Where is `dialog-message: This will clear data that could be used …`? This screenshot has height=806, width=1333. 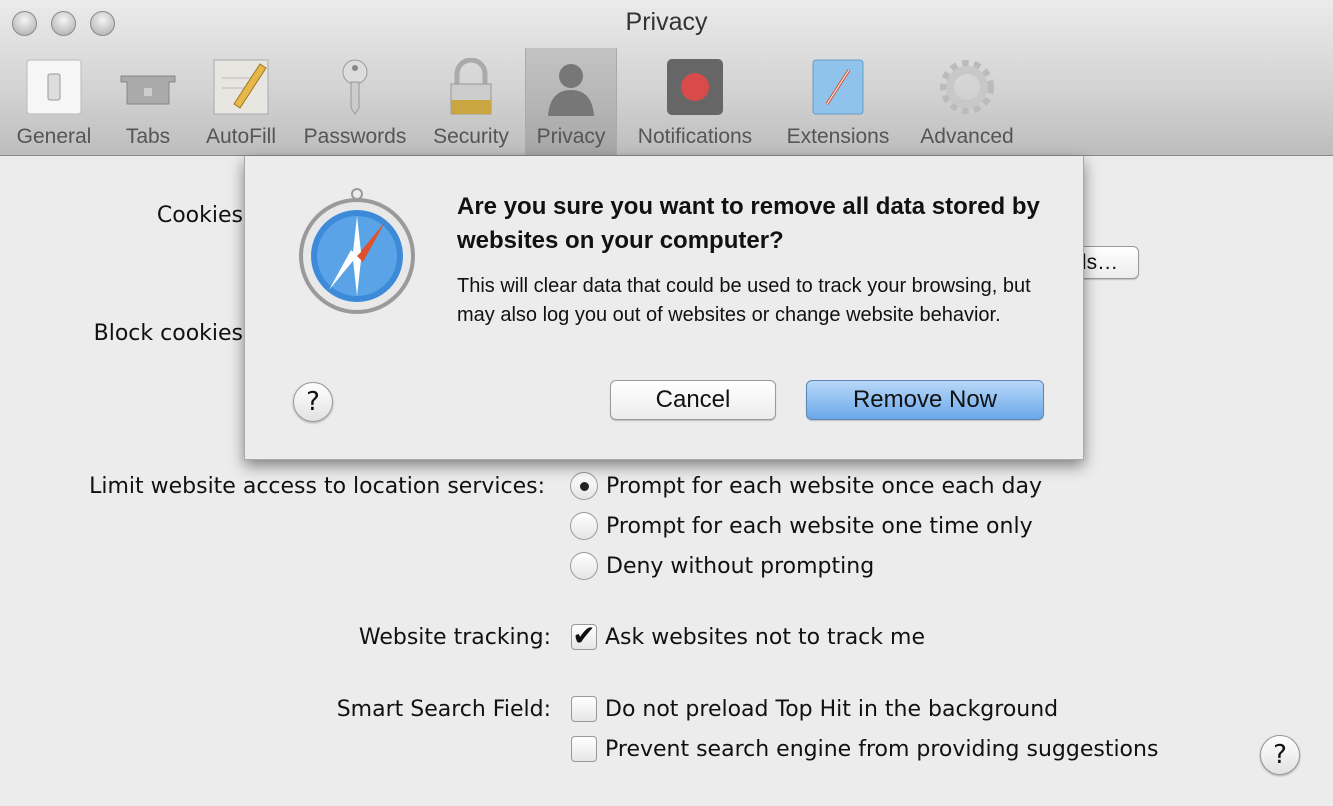 dialog-message: This will clear data that could be used … is located at coordinates (744, 300).